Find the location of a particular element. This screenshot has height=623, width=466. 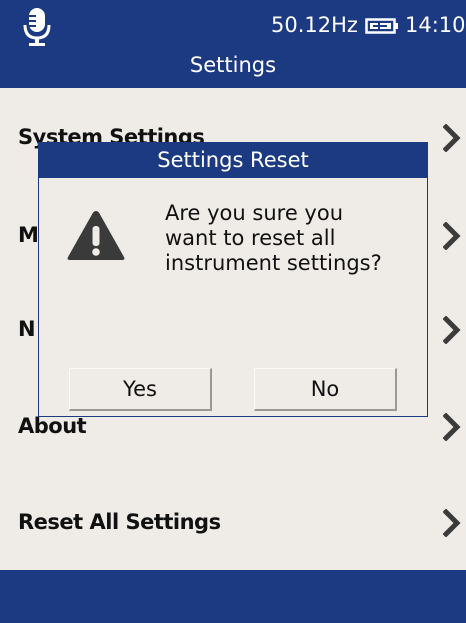

dialog-message-line: Are you sure you is located at coordinates (254, 213).